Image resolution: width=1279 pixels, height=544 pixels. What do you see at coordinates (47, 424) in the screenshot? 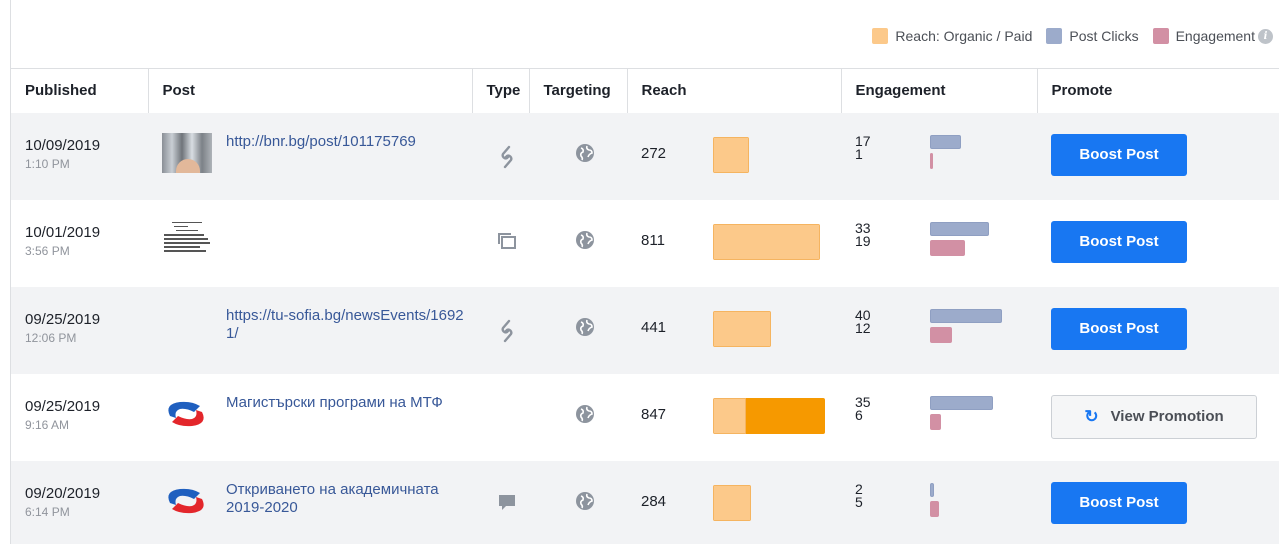
I see `published-time: 9:16 AM` at bounding box center [47, 424].